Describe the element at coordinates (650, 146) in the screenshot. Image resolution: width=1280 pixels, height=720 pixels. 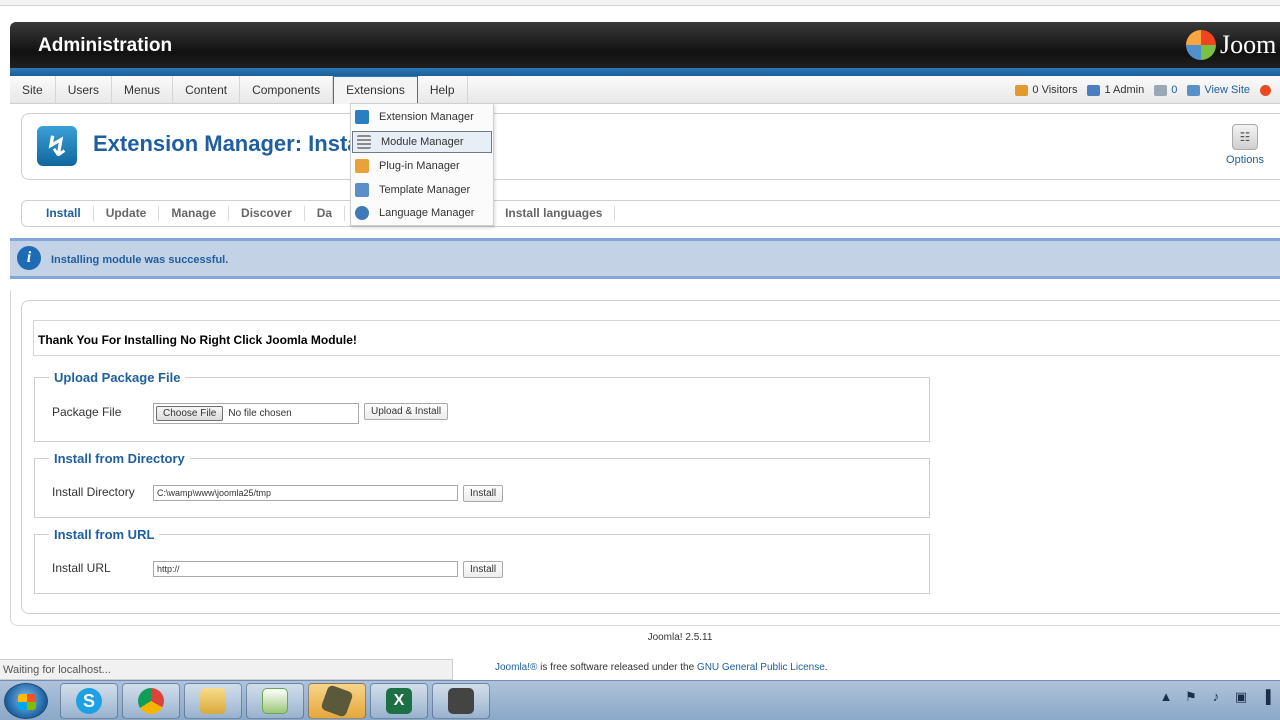
I see `toolbar-box: ↯ Extension Manager: Insta ☷ Options` at that location.